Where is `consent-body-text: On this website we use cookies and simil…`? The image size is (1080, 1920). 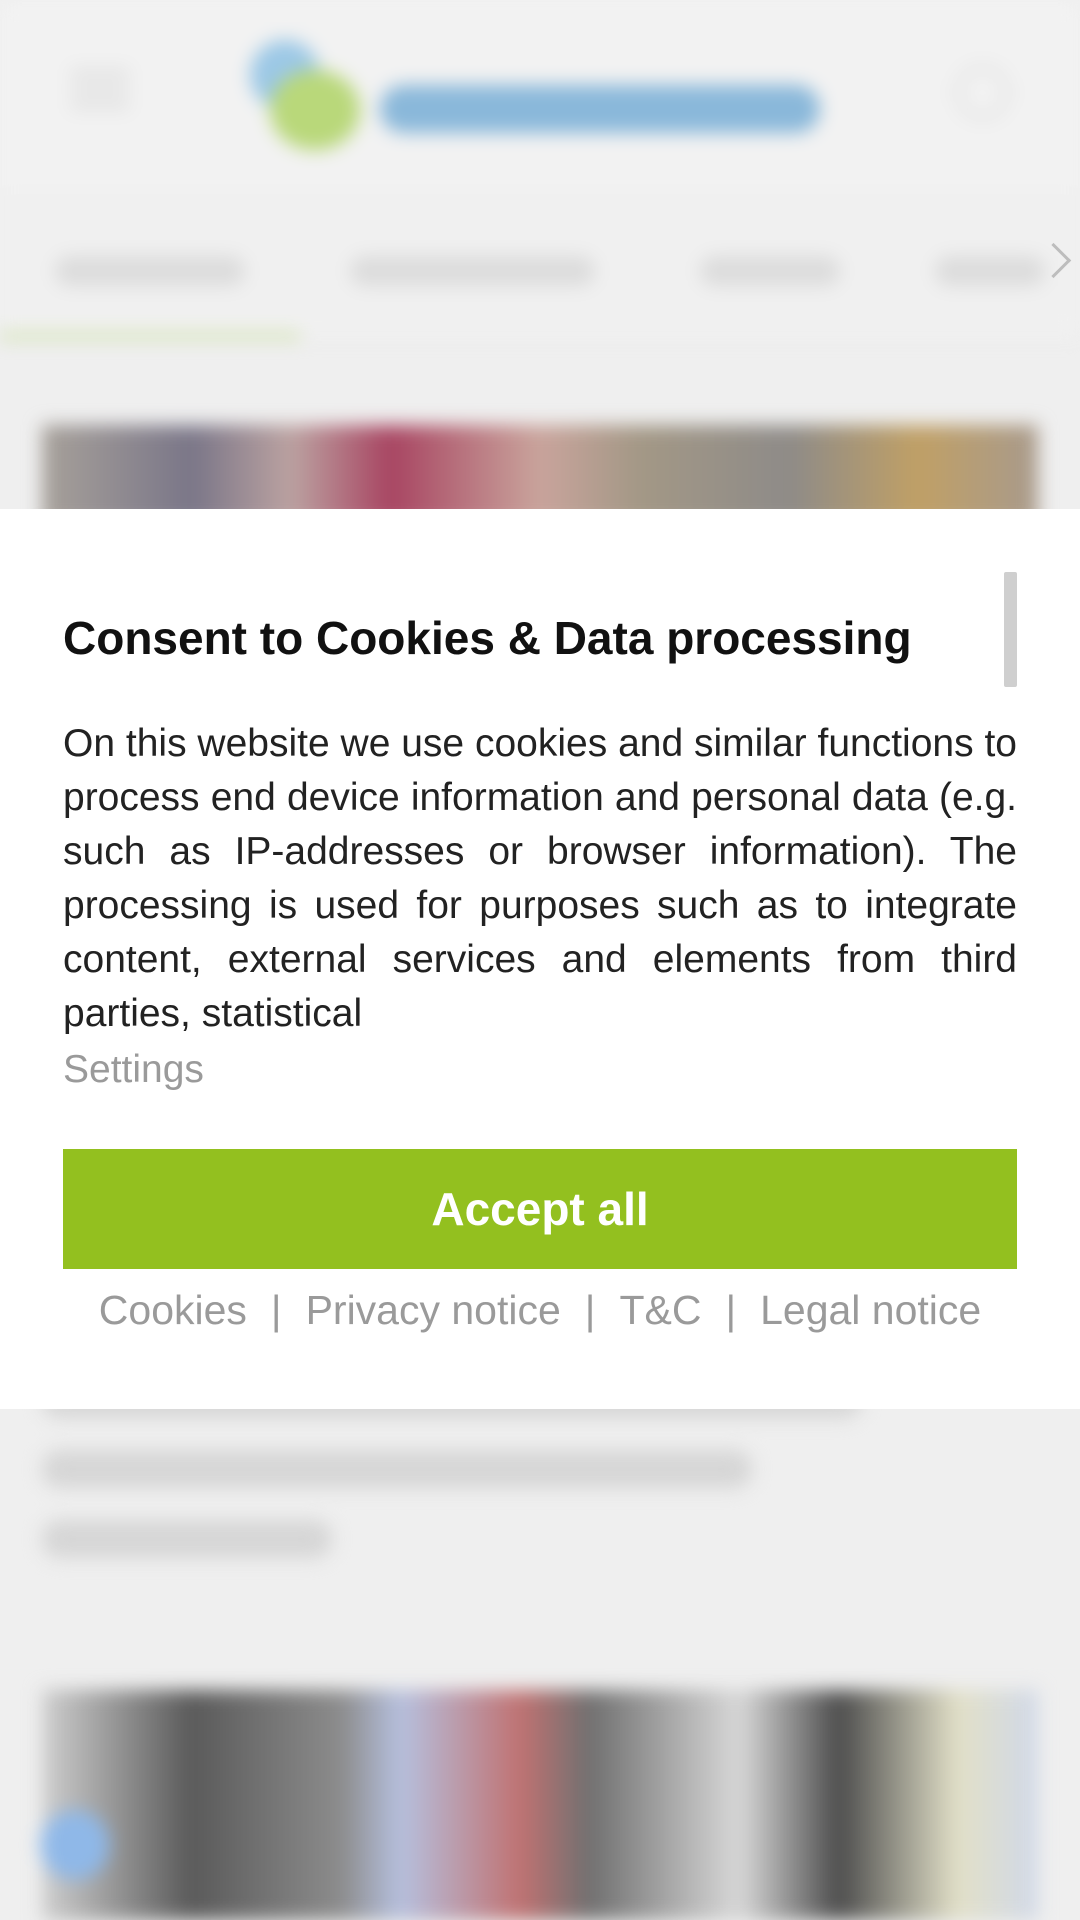
consent-body-text: On this website we use cookies and simil… is located at coordinates (540, 877).